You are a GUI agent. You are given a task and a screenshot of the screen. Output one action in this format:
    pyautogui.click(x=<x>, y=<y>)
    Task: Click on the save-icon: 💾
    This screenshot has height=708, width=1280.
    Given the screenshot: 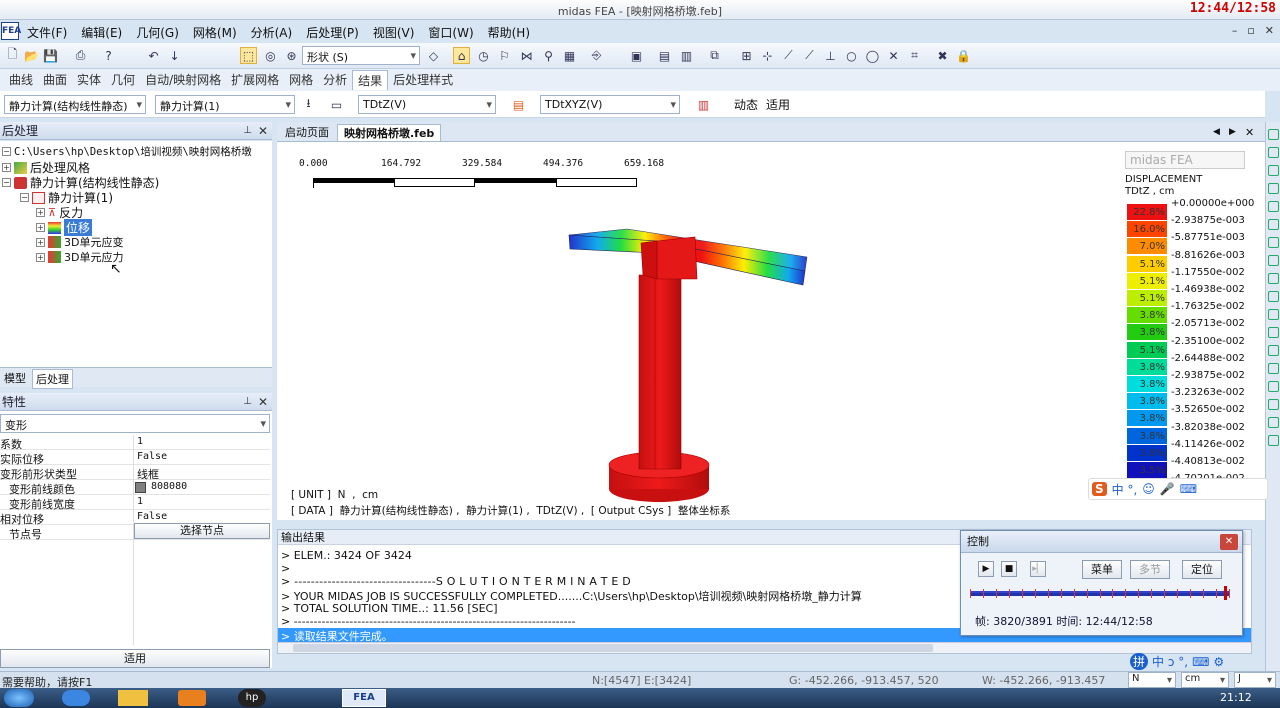 What is the action you would take?
    pyautogui.click(x=50, y=55)
    